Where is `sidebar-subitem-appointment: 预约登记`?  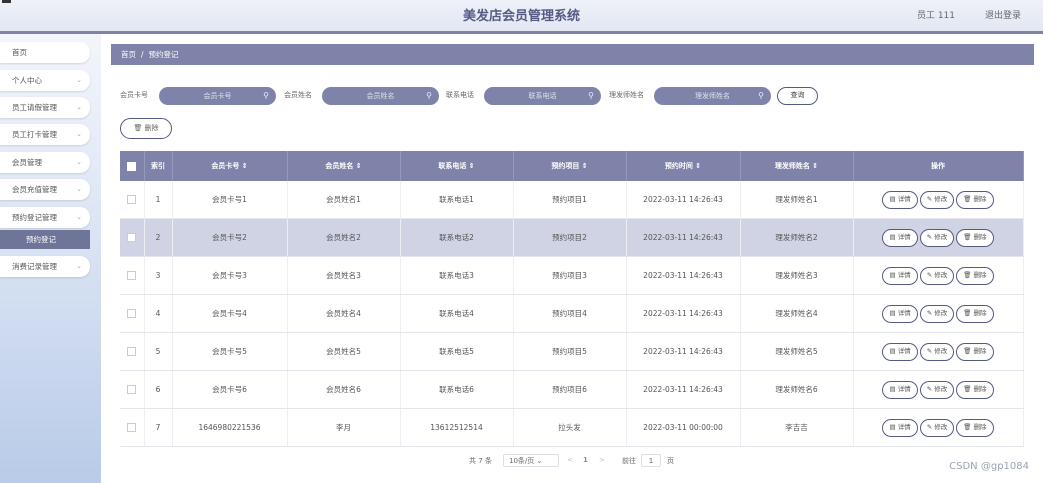
sidebar-subitem-appointment: 预约登记 is located at coordinates (45, 239).